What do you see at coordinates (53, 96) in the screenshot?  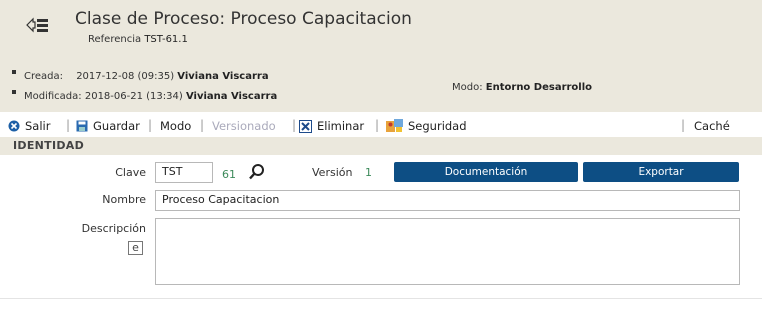 I see `modified-label: Modificada:` at bounding box center [53, 96].